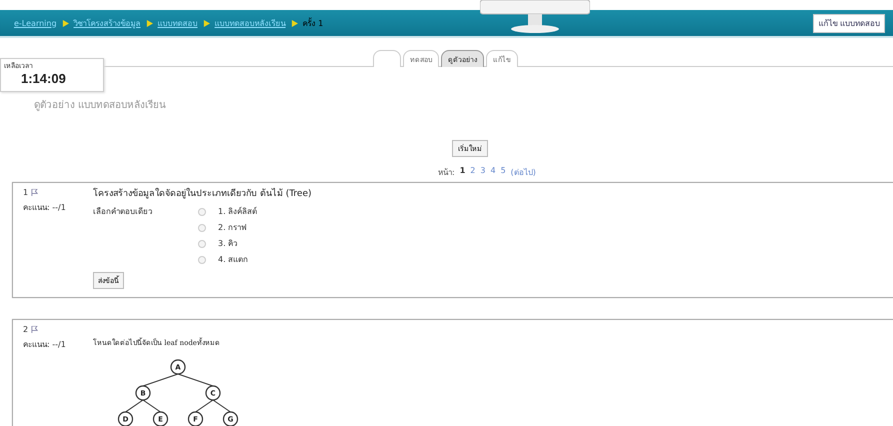 The height and width of the screenshot is (426, 893). Describe the element at coordinates (473, 172) in the screenshot. I see `page-link: 2` at that location.